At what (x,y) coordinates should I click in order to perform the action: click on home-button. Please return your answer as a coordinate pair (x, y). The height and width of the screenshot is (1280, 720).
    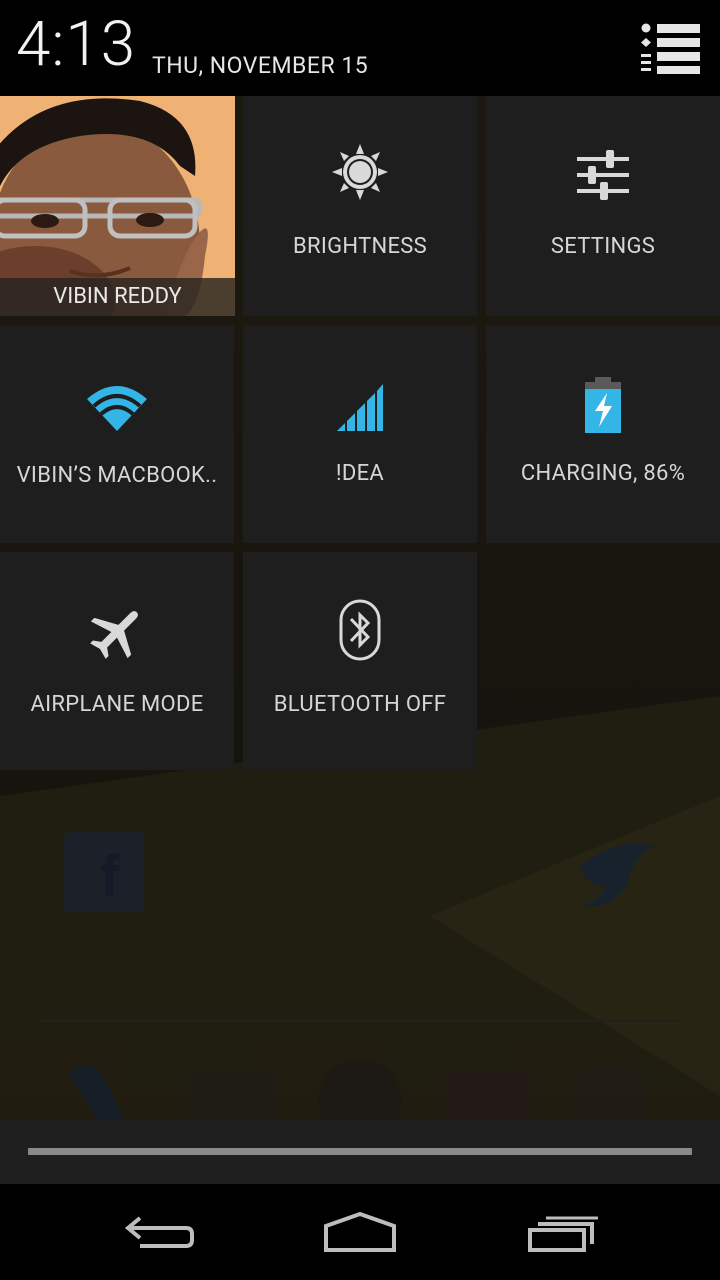
    Looking at the image, I should click on (360, 1232).